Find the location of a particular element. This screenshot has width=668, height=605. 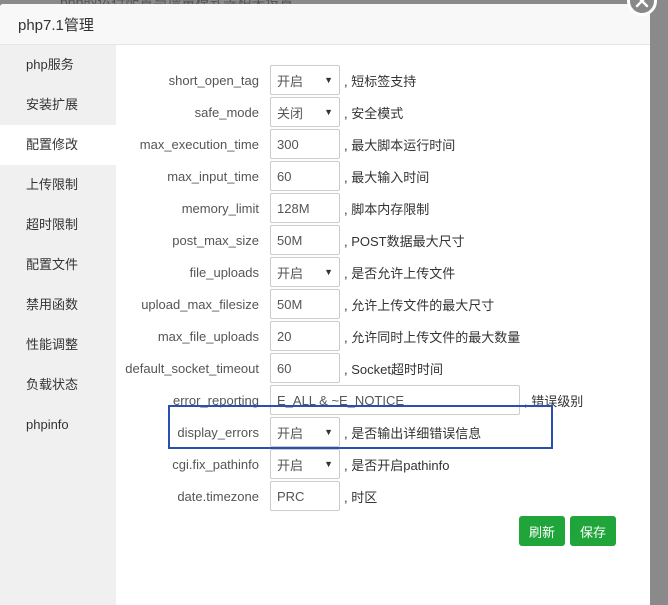

config-label-memory-limit: memory_limit is located at coordinates (220, 208).